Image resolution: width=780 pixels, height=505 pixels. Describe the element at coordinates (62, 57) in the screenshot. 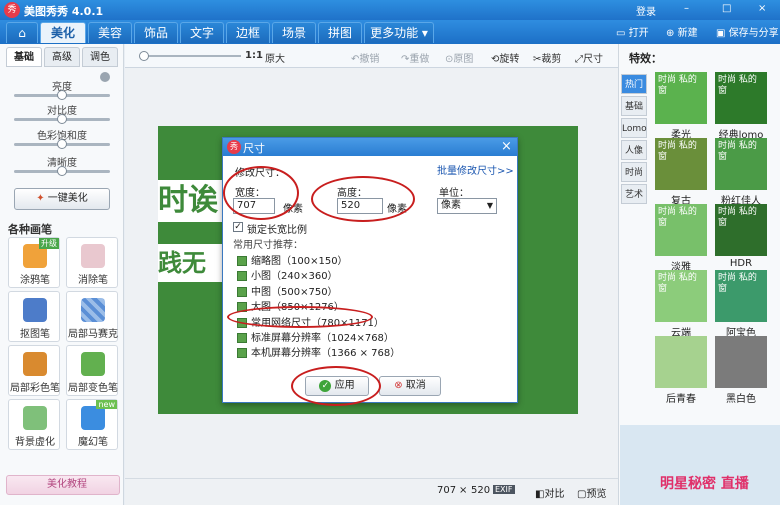

I see `tab-advanced: 高级` at that location.